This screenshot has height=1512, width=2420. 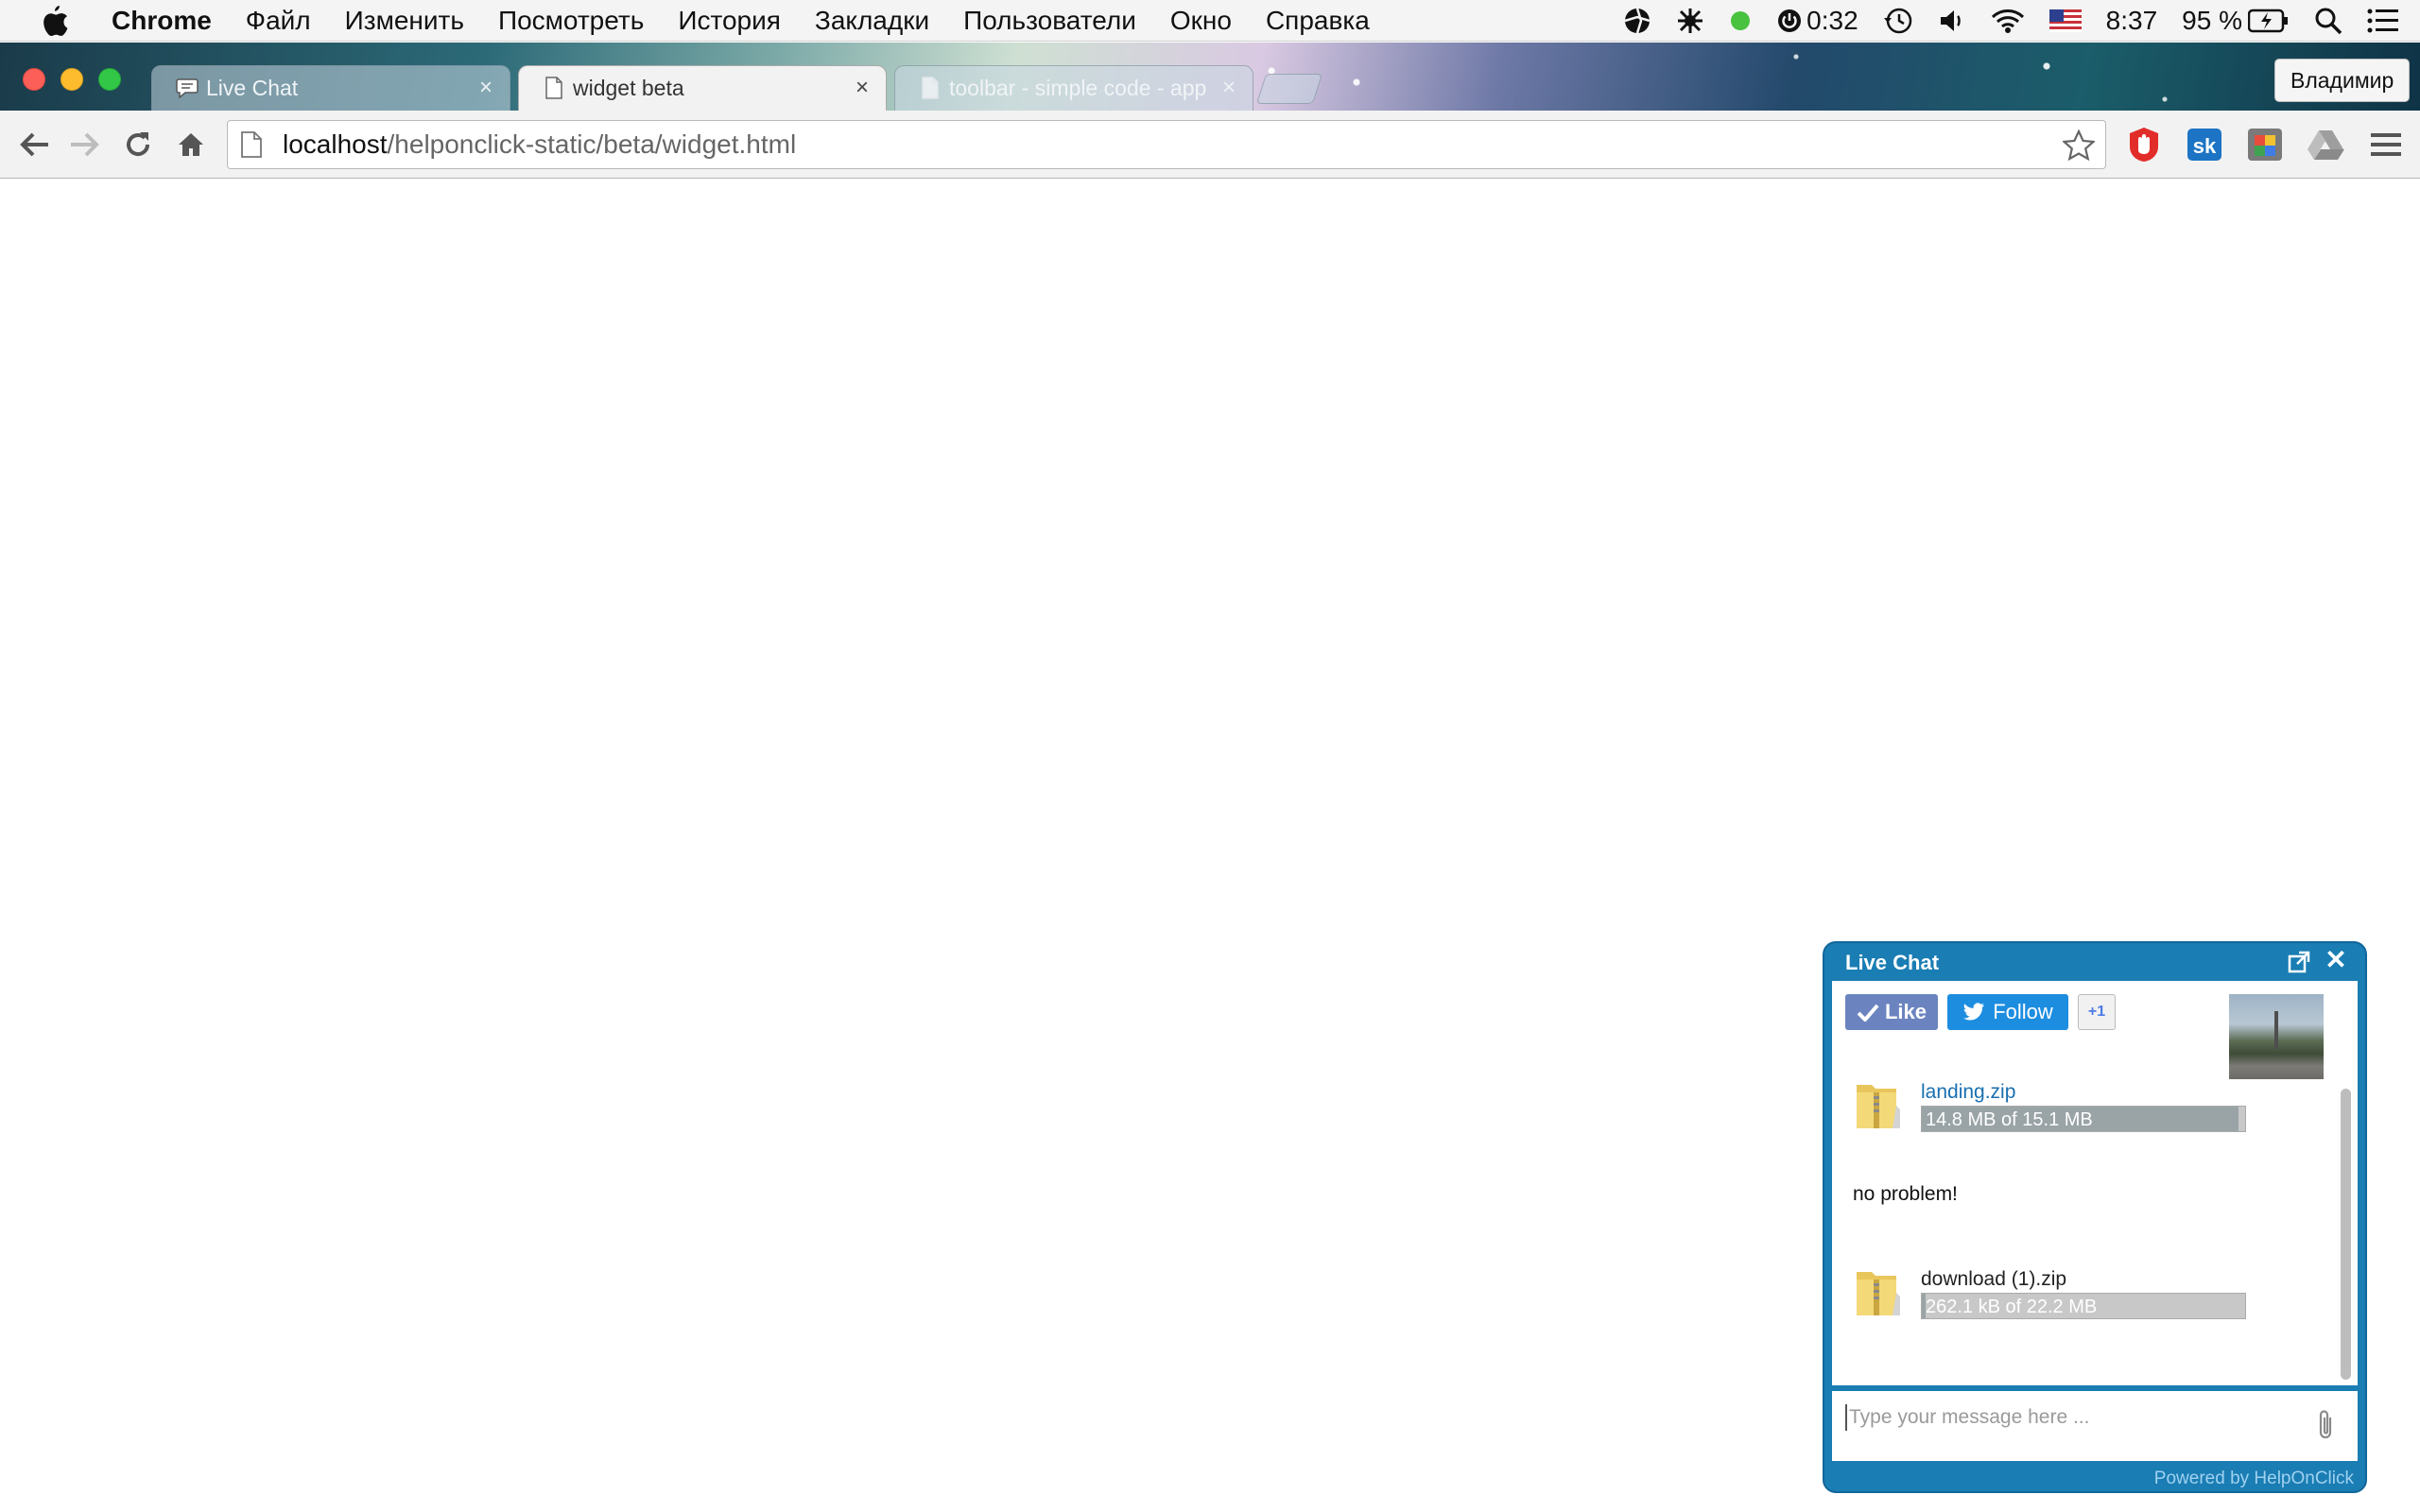 What do you see at coordinates (2094, 961) in the screenshot?
I see `chat-header: Live Chat ✕` at bounding box center [2094, 961].